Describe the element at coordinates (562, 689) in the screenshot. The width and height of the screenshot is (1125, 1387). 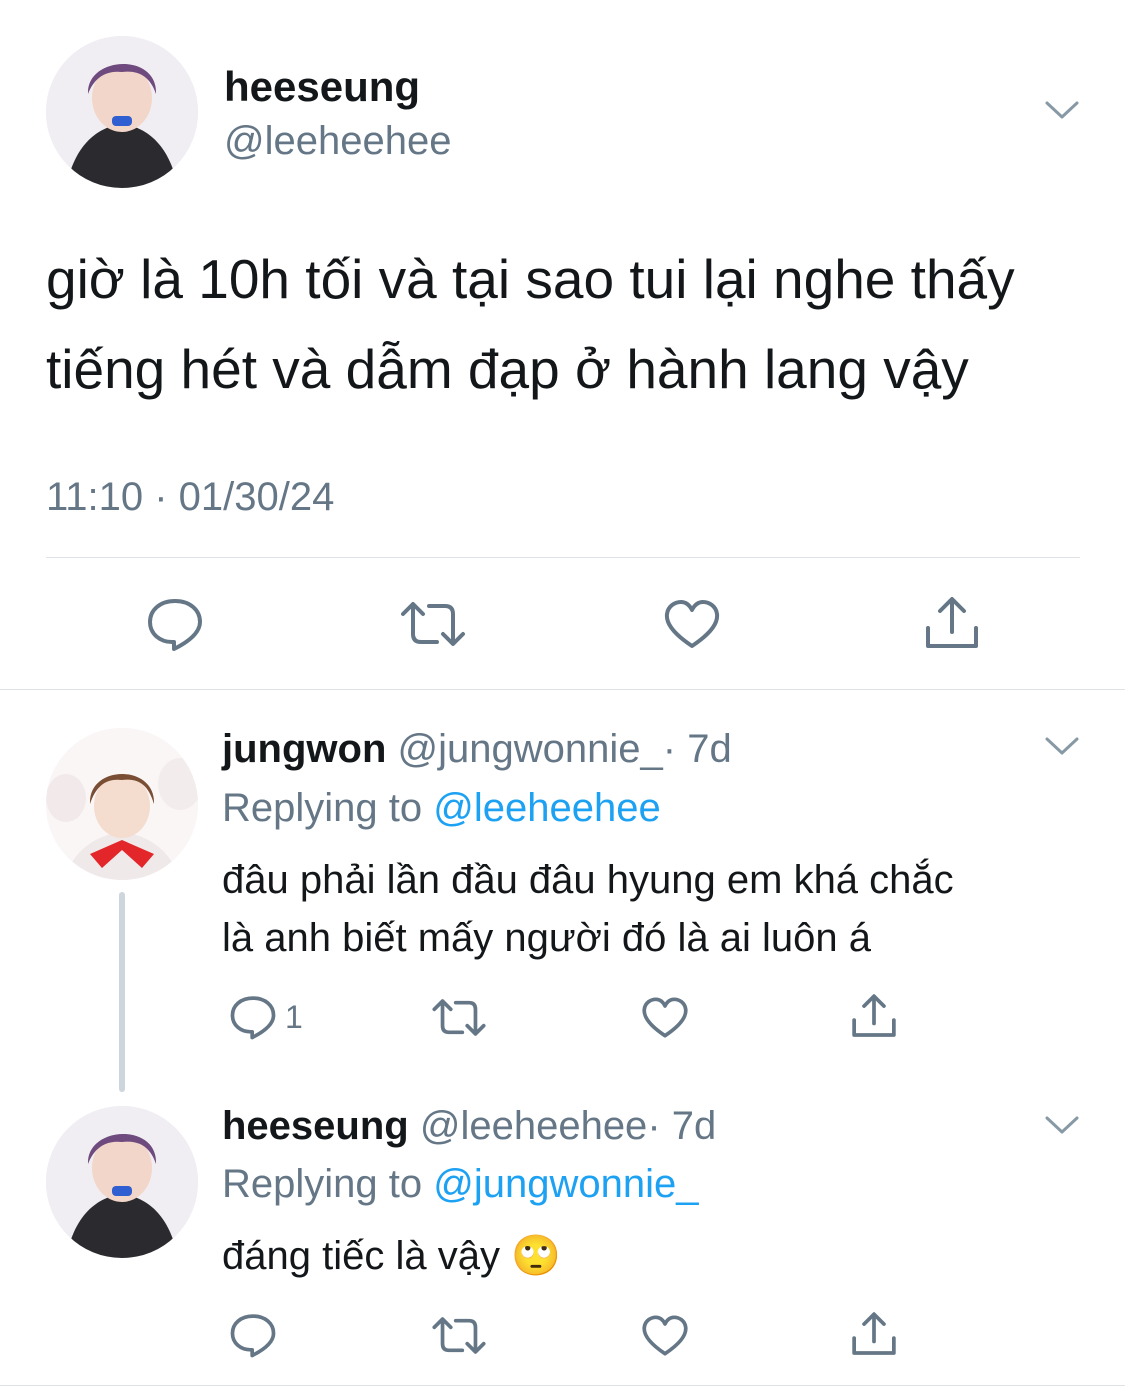
I see `full-divider` at that location.